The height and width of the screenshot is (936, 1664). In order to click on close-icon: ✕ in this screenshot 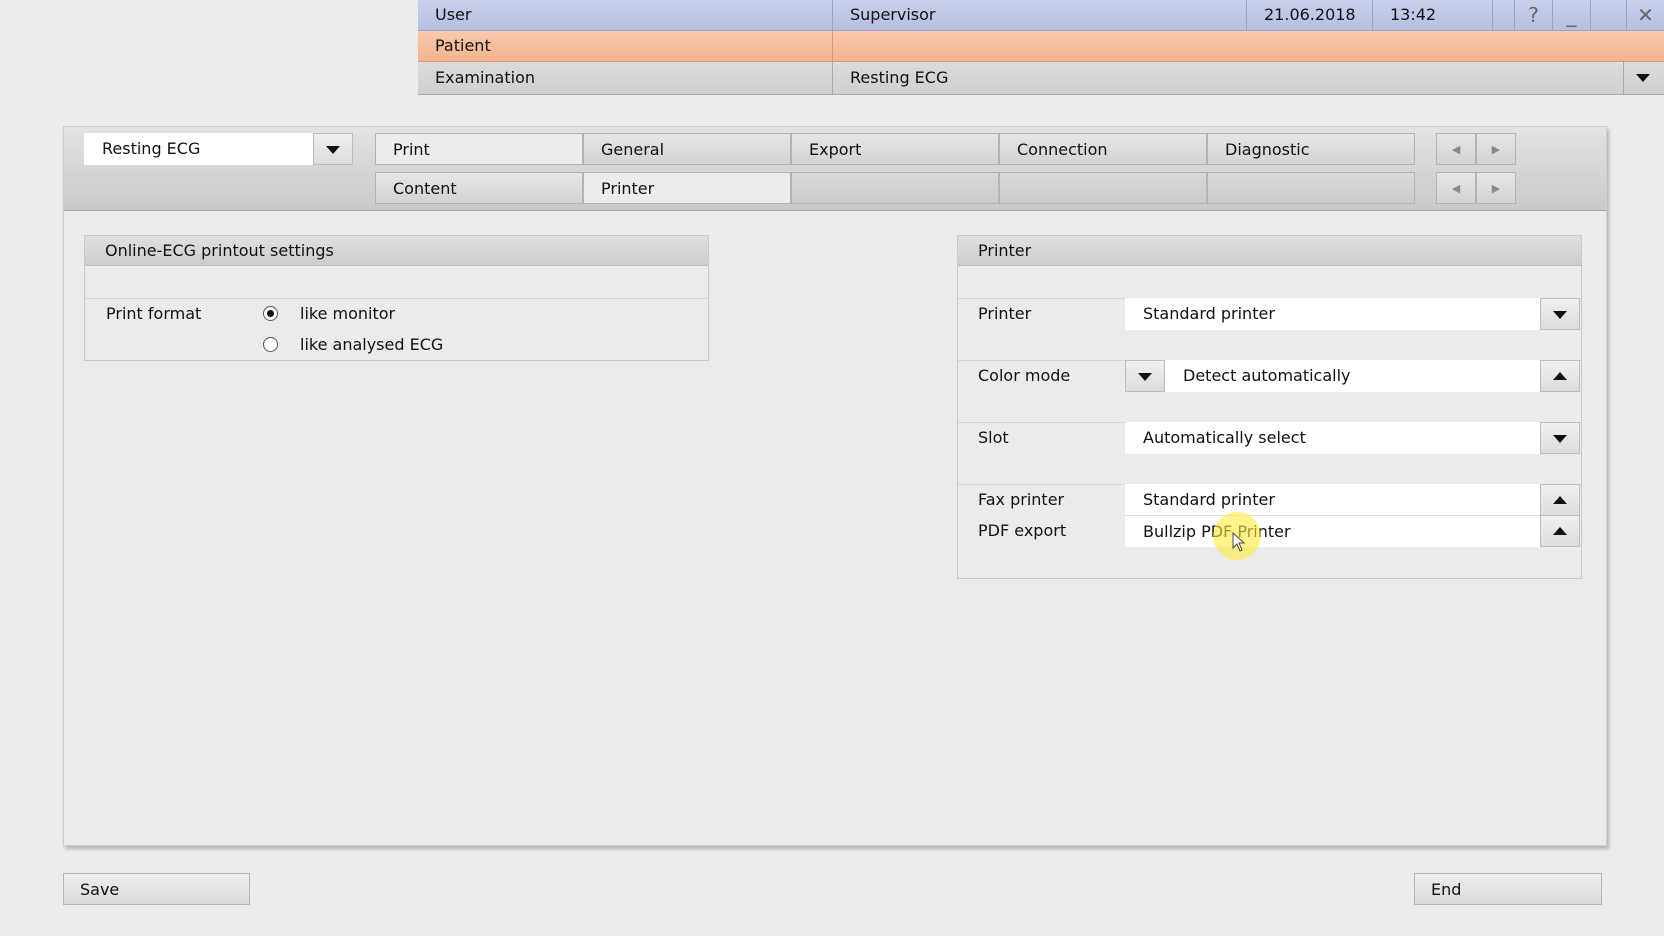, I will do `click(1645, 15)`.